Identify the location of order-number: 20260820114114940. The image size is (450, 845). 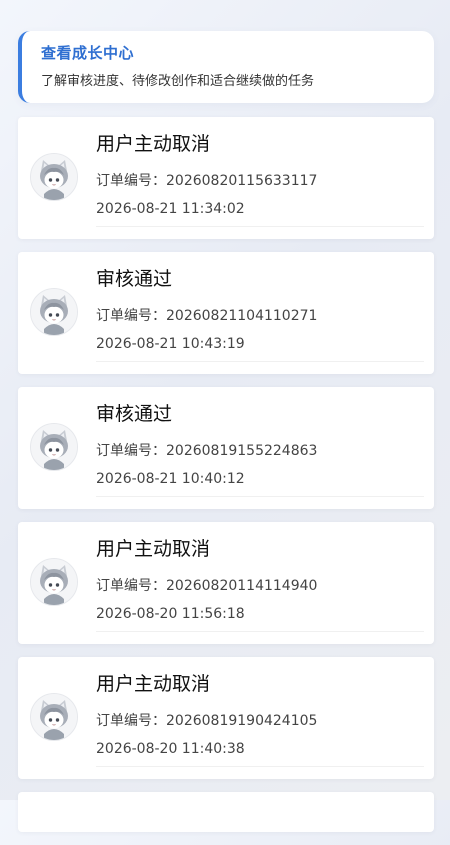
(242, 586).